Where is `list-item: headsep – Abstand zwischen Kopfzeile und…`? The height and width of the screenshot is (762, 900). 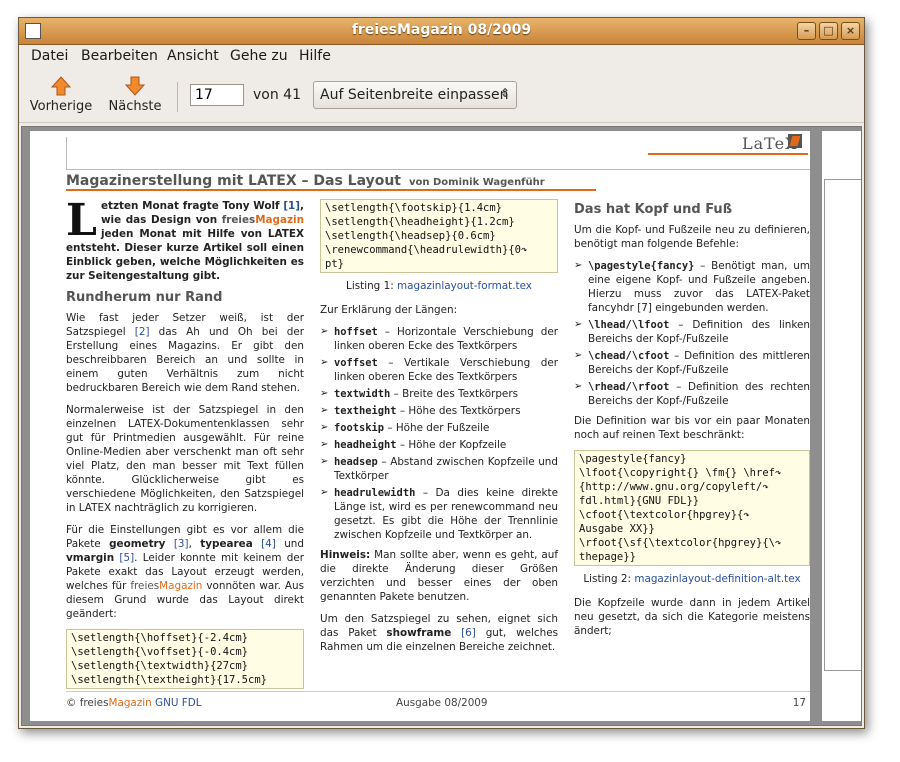
list-item: headsep – Abstand zwischen Kopfzeile und… is located at coordinates (439, 469).